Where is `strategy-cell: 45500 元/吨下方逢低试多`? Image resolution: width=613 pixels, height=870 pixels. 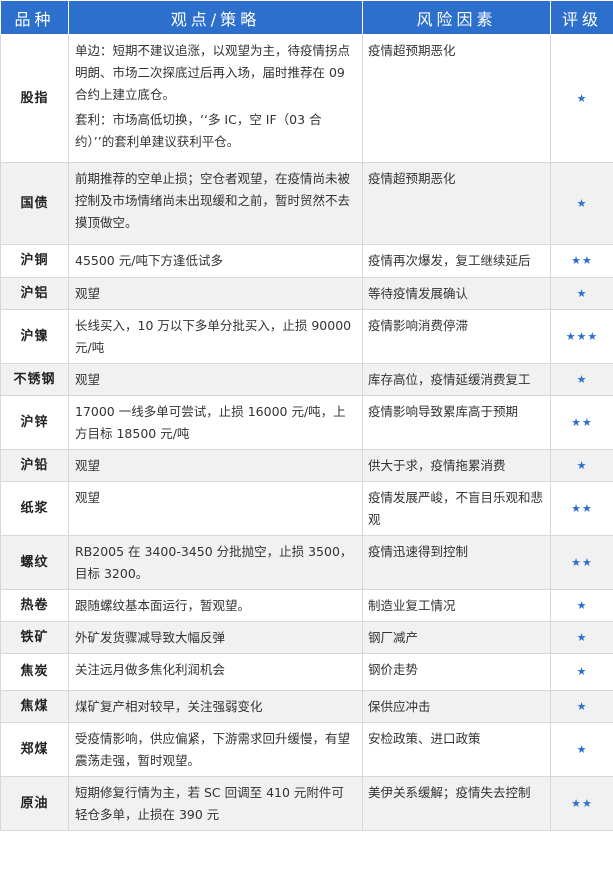
strategy-cell: 45500 元/吨下方逢低试多 is located at coordinates (215, 261).